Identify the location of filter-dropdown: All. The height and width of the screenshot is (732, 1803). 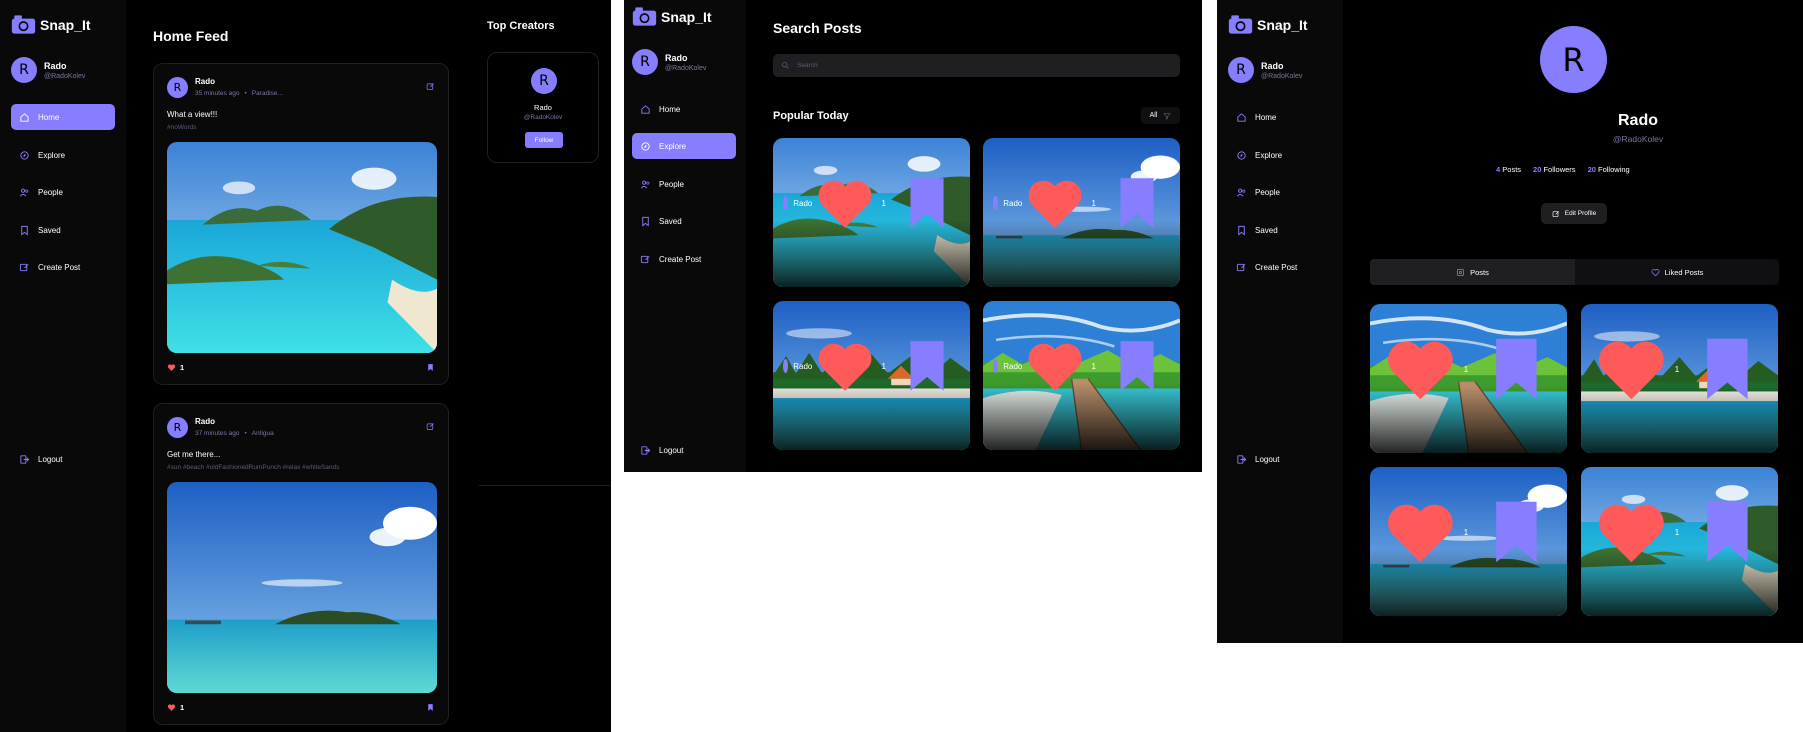
(1160, 115).